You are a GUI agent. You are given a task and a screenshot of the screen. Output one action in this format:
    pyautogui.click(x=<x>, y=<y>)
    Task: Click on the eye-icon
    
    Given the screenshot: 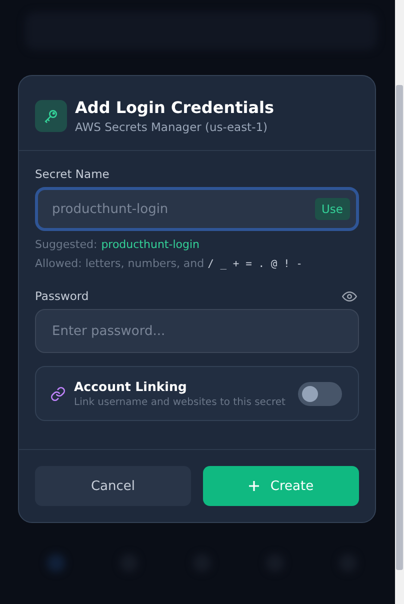 What is the action you would take?
    pyautogui.click(x=349, y=296)
    